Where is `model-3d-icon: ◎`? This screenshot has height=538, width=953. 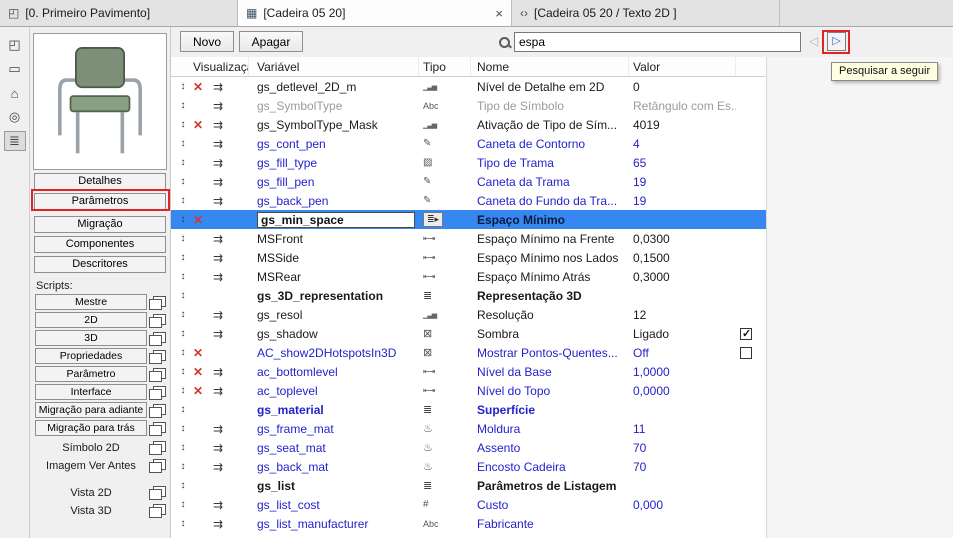
model-3d-icon: ◎ is located at coordinates (15, 117).